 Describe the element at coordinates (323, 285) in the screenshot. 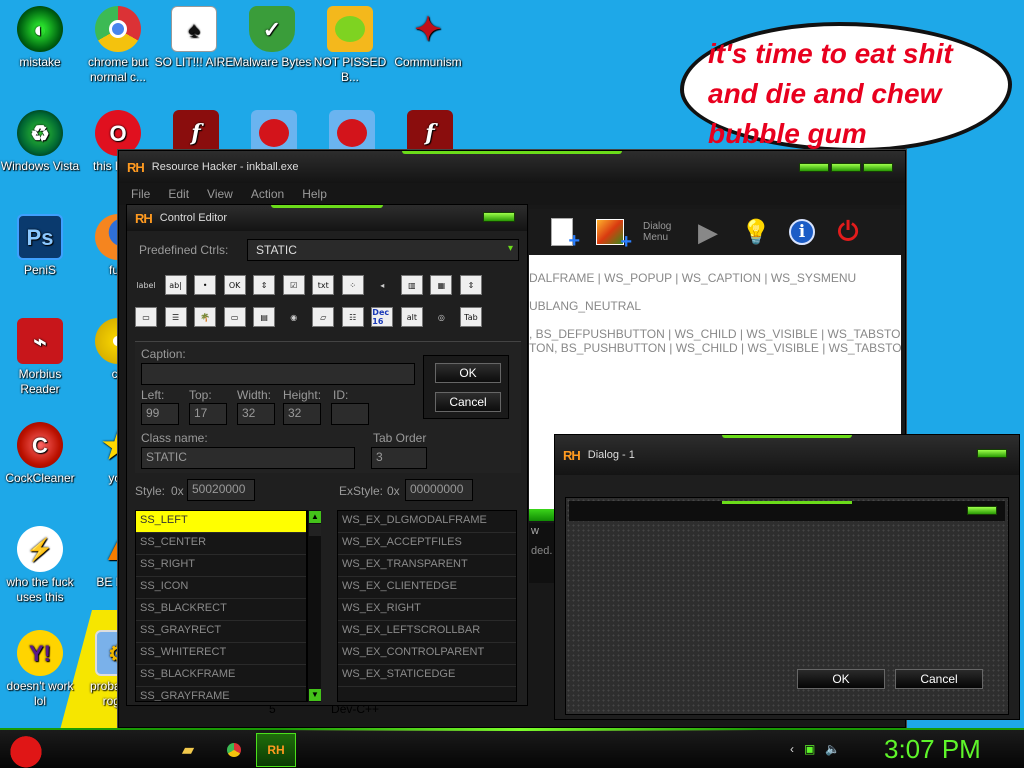

I see `palette-richedit-tool: txt` at that location.